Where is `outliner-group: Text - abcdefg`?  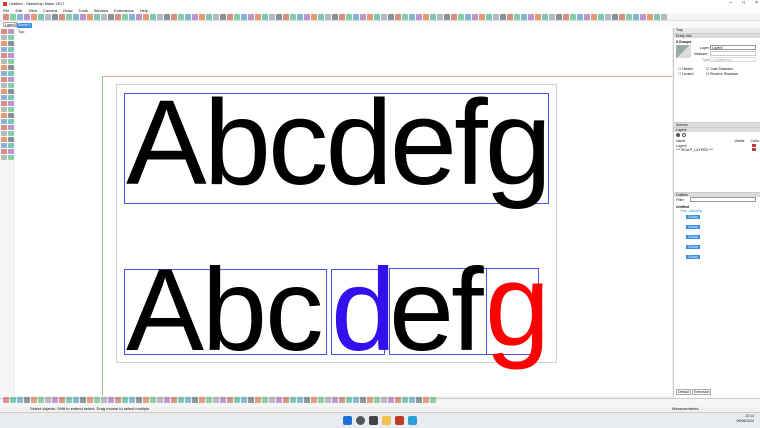 outliner-group: Text - abcdefg is located at coordinates (691, 211).